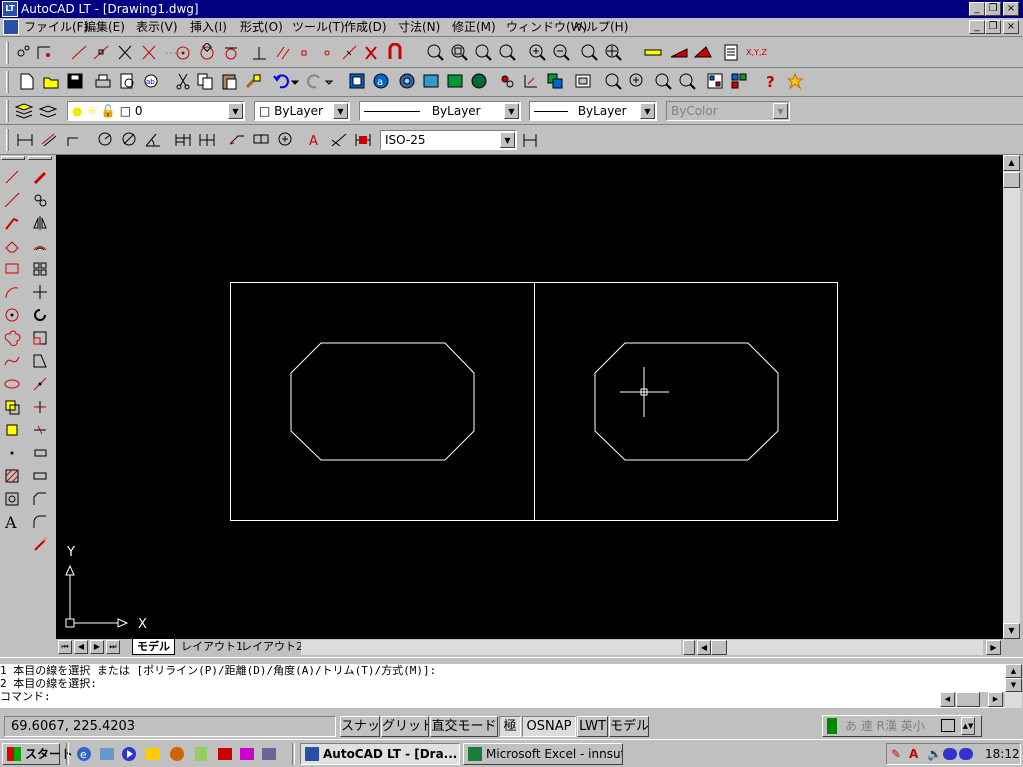  Describe the element at coordinates (157, 27) in the screenshot. I see `menu-view: 表示(V)` at that location.